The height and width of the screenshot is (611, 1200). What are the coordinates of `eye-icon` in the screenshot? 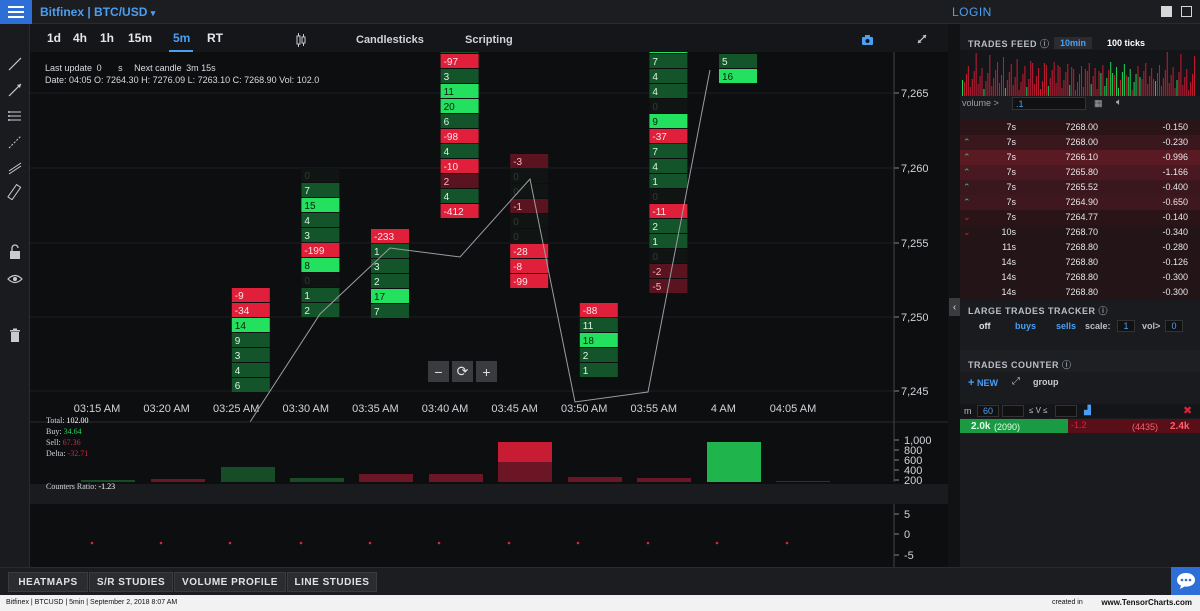 It's located at (15, 279).